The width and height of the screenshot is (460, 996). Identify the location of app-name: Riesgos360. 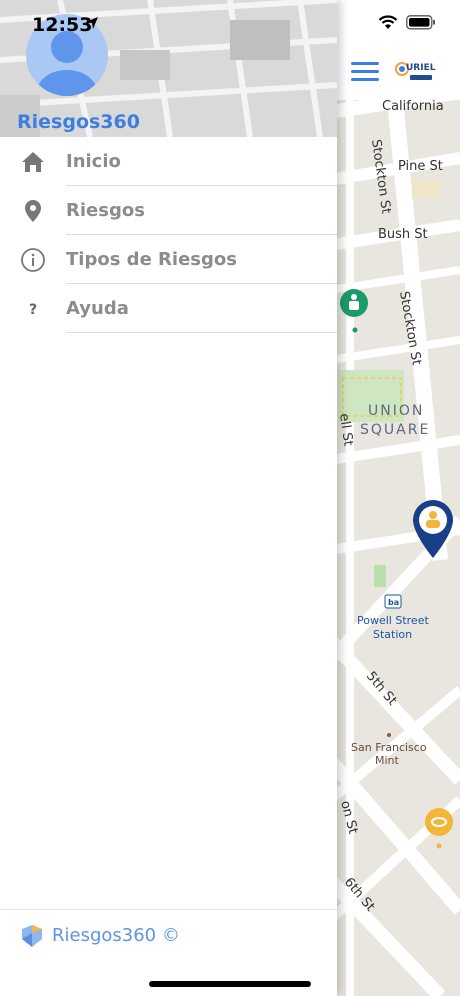
(78, 122).